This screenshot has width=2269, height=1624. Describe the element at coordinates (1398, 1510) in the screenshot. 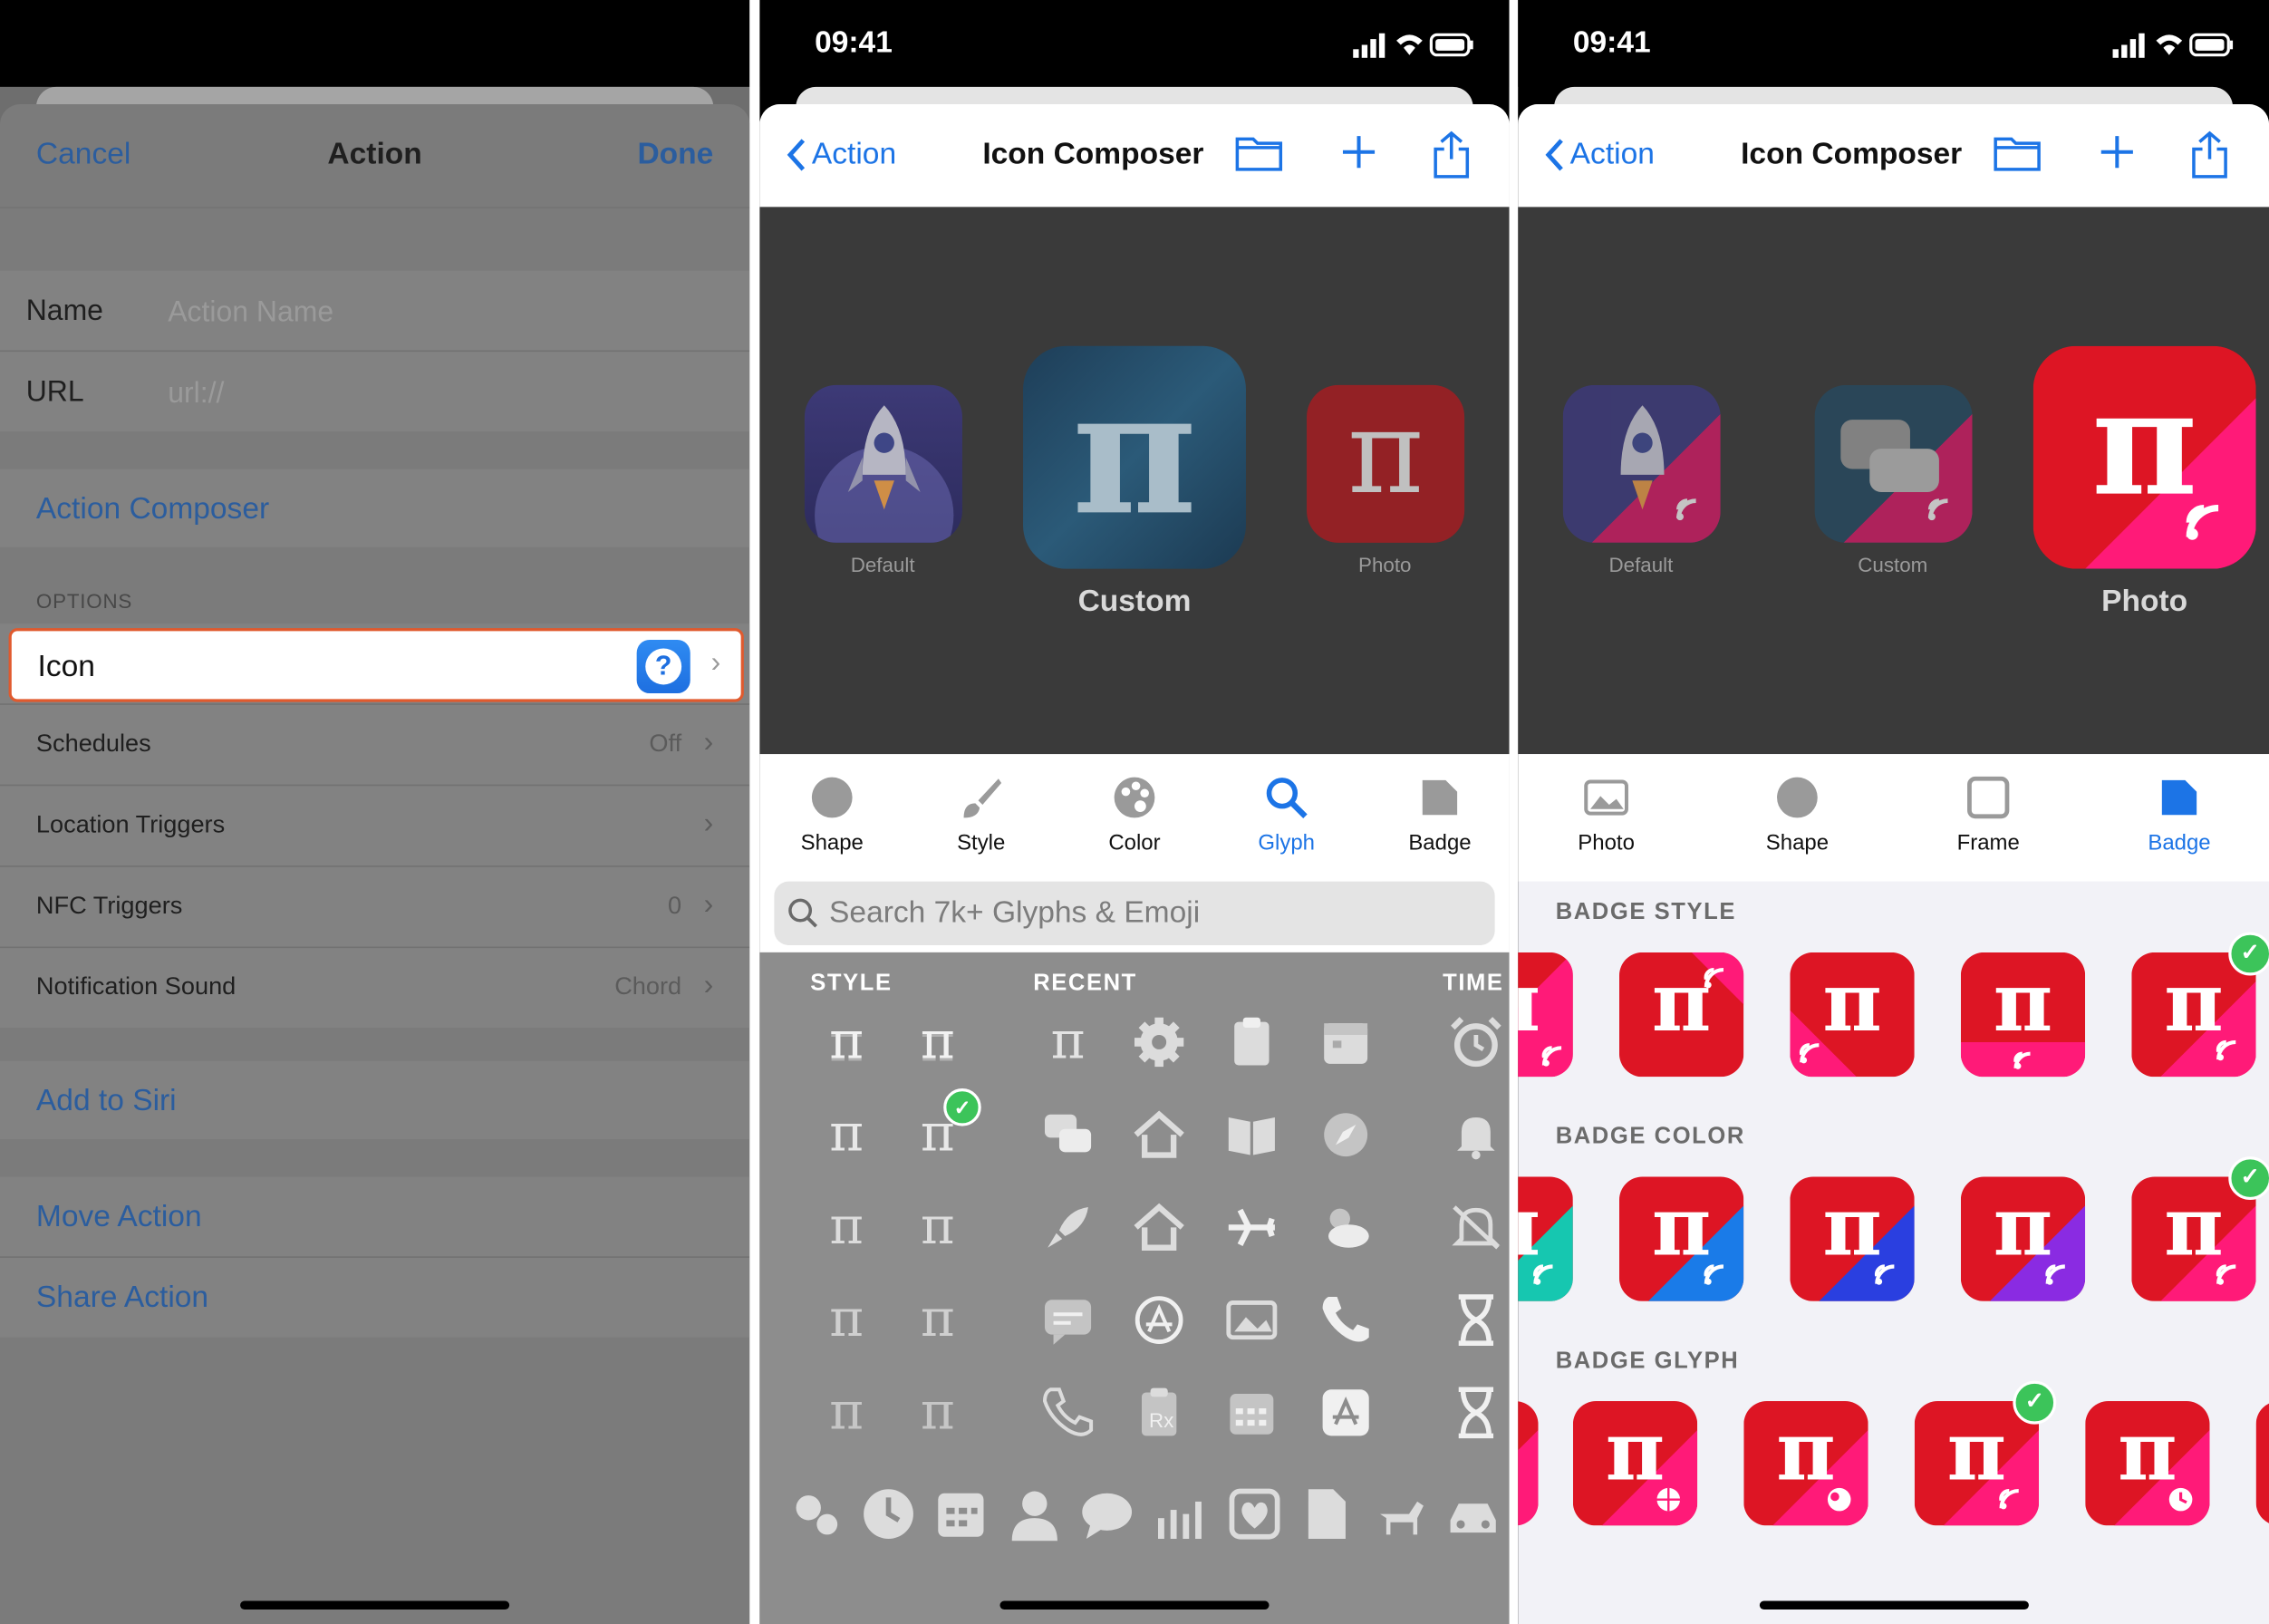

I see `dog-icon` at that location.